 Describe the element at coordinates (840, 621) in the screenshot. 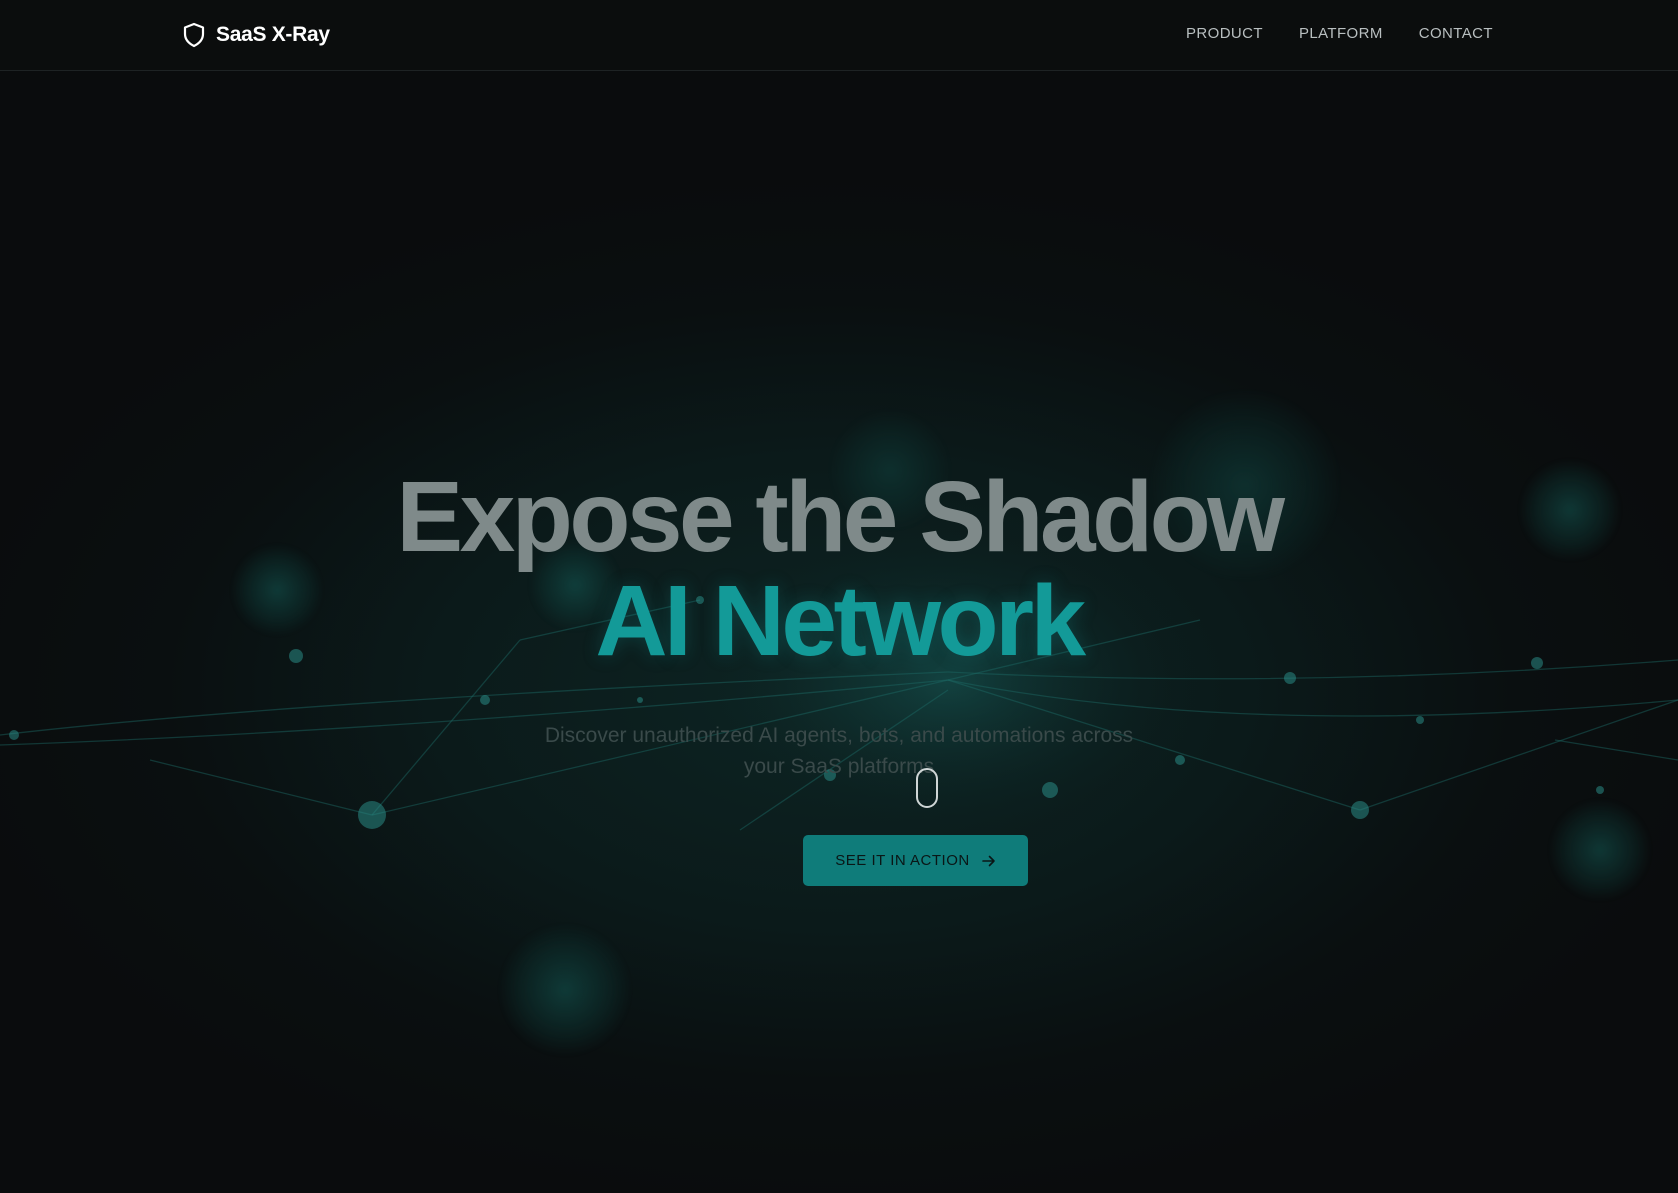

I see `headline-line-2: AI Network` at that location.